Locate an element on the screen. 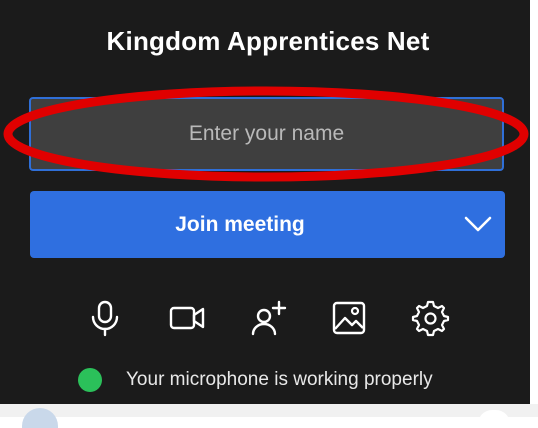 The image size is (538, 428). mic-status: Your microphone is working properly is located at coordinates (255, 380).